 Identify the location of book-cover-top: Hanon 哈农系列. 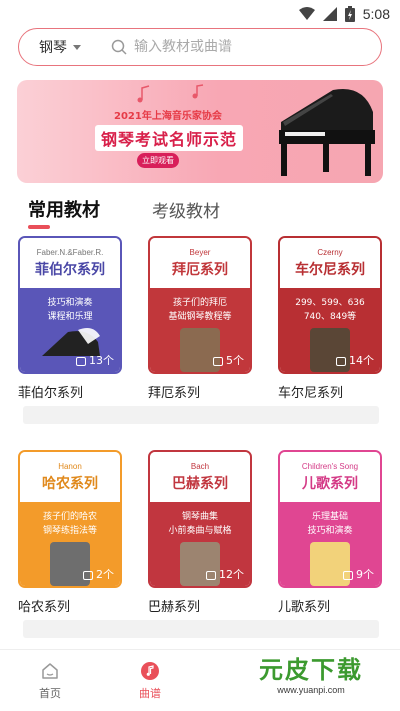
(70, 477).